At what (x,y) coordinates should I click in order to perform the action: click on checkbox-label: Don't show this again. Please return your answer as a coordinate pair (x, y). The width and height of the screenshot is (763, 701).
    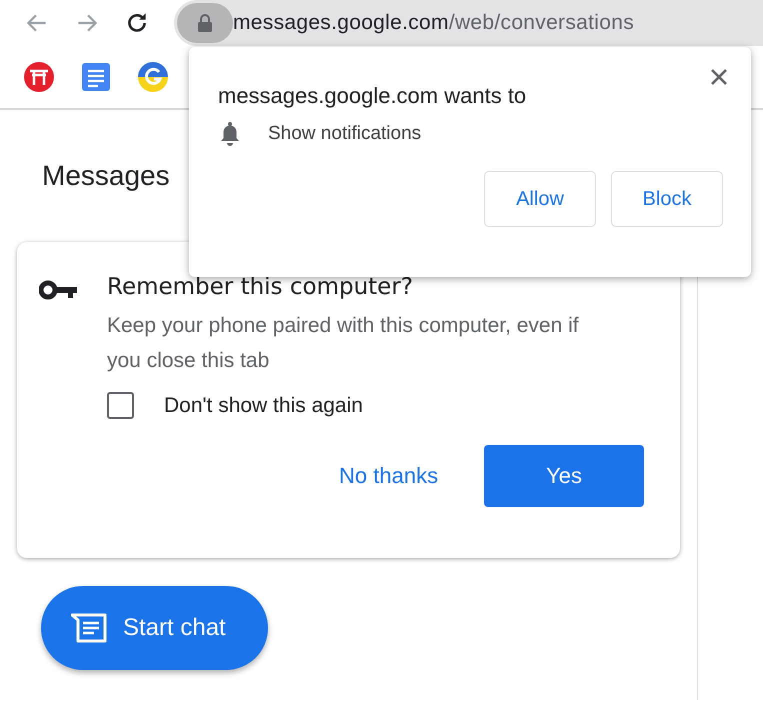
    Looking at the image, I should click on (263, 406).